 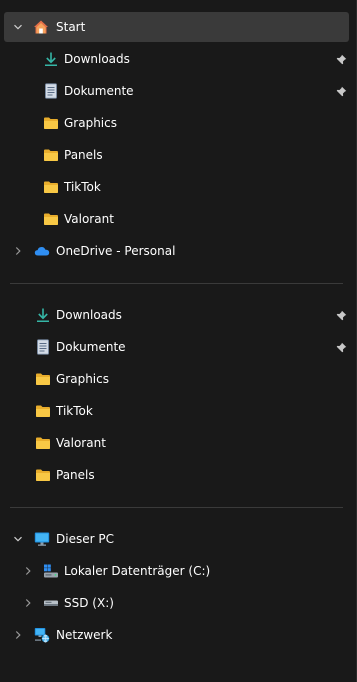 I want to click on network-icon, so click(x=42, y=635).